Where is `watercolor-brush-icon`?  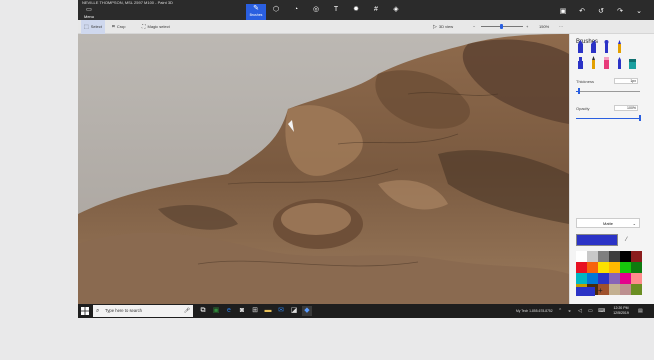
watercolor-brush-icon is located at coordinates (619, 47).